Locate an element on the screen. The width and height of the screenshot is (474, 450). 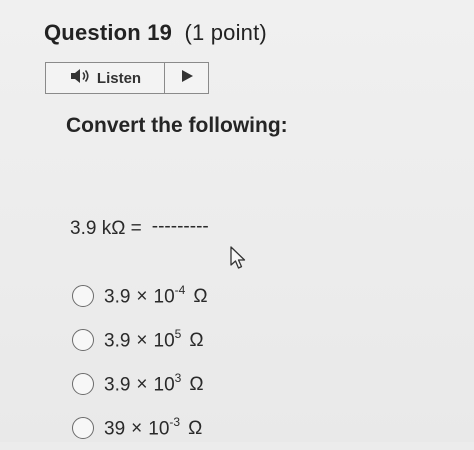
conversion-equation: 3.9 kΩ = --------- is located at coordinates (139, 228).